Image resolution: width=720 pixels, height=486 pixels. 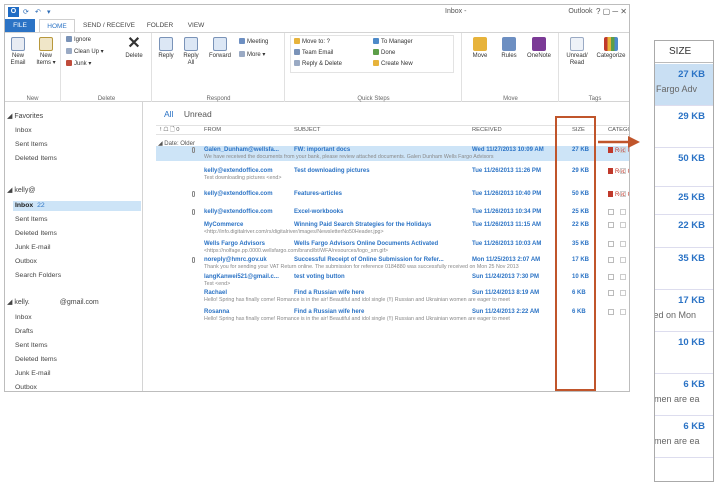 I want to click on team-email-icon, so click(x=297, y=52).